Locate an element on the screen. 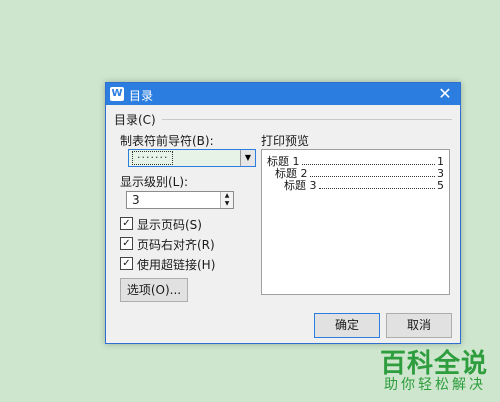 The width and height of the screenshot is (500, 402). spin-down-icon: ▼ is located at coordinates (227, 204).